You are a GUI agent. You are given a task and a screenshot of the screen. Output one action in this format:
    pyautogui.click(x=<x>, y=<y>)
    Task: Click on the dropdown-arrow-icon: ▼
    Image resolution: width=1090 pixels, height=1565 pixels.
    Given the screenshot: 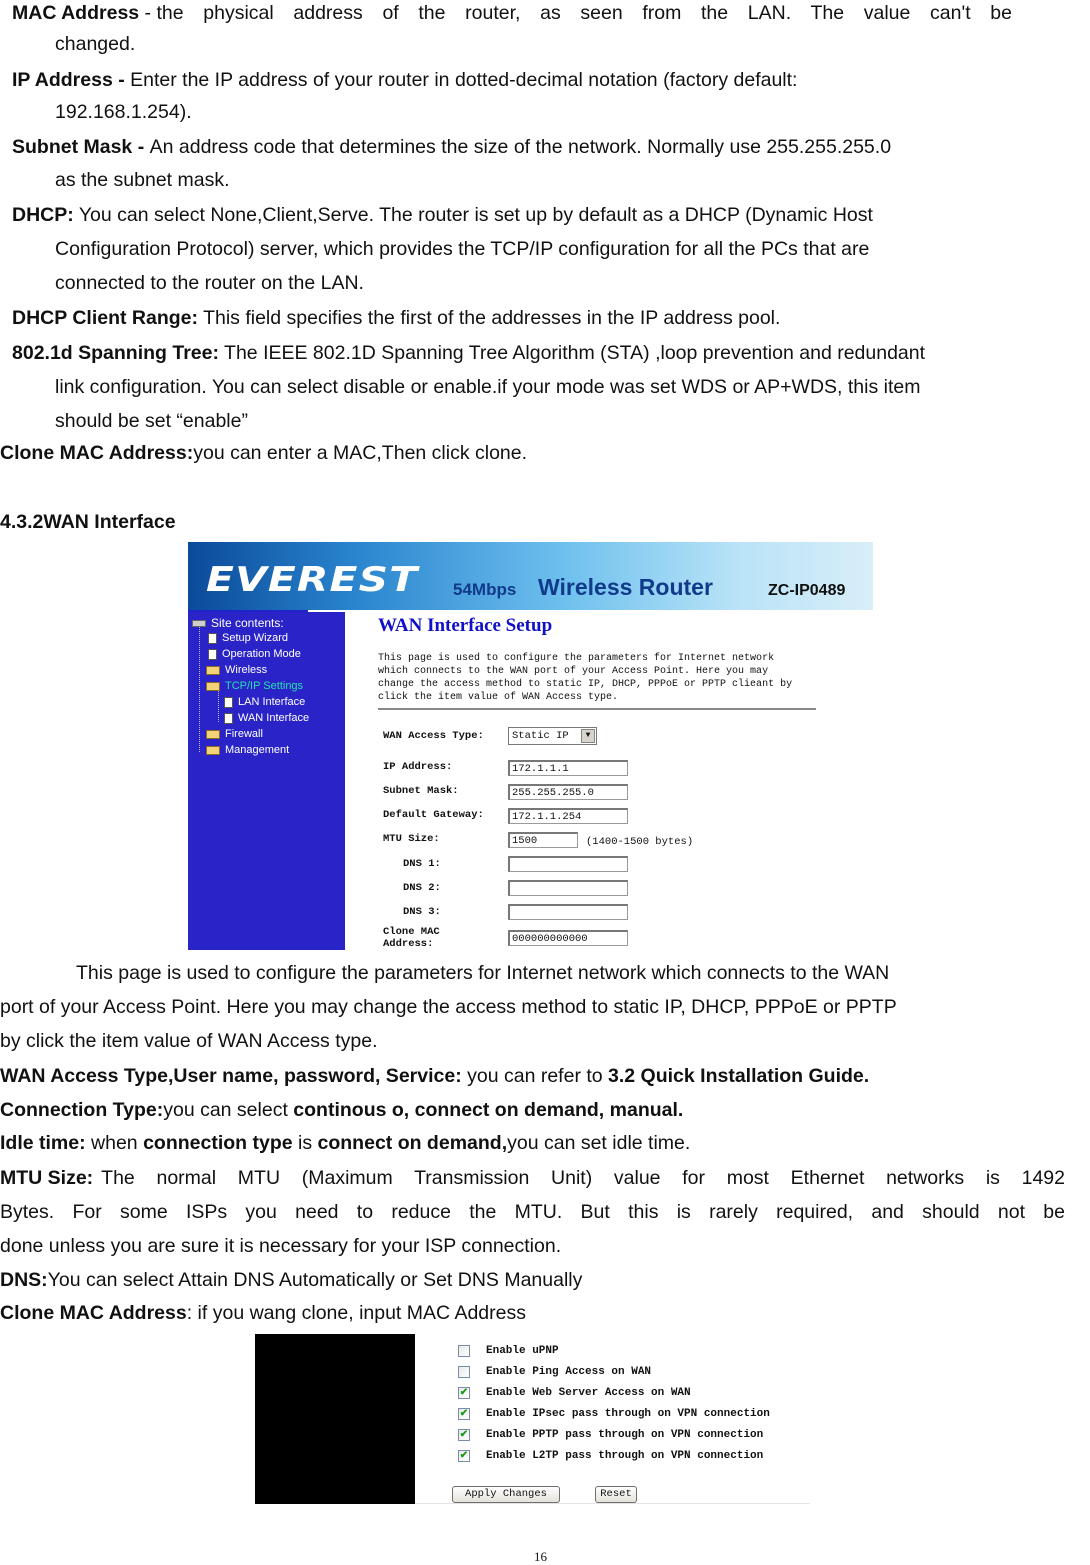 What is the action you would take?
    pyautogui.click(x=588, y=736)
    